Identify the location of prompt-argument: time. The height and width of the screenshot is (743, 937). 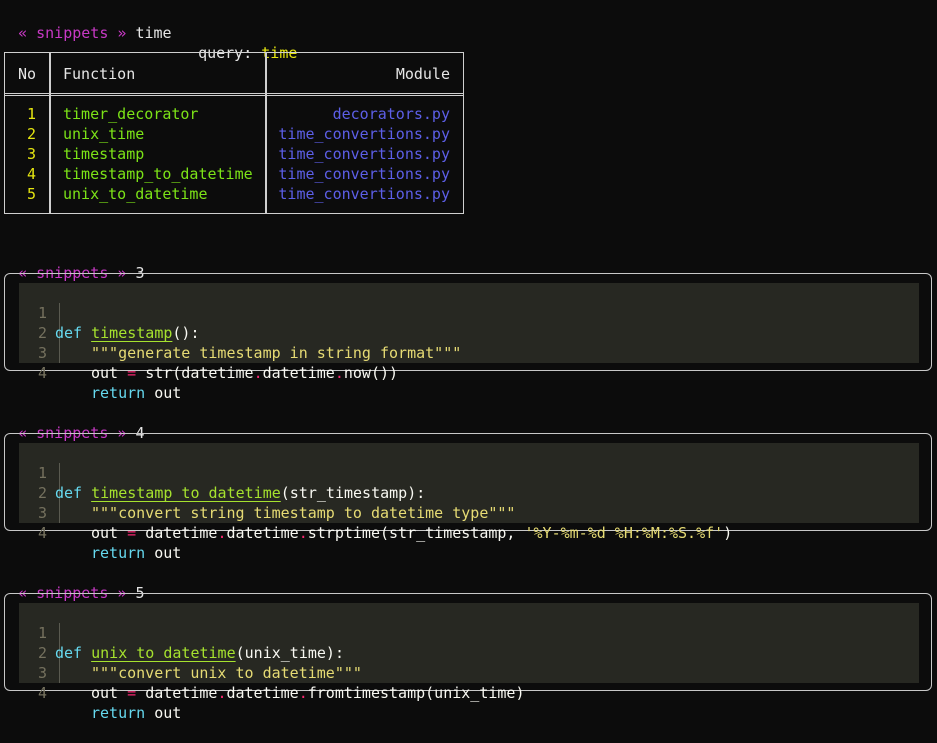
(153, 33).